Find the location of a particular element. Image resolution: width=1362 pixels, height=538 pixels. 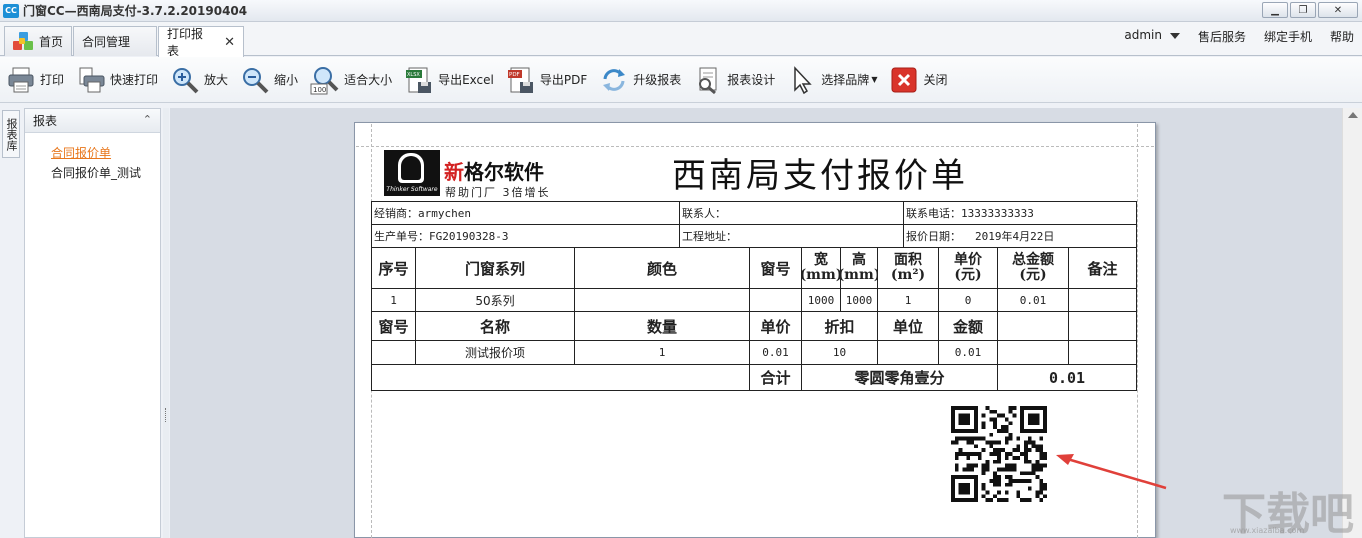

tab-label: 首页 is located at coordinates (51, 42).